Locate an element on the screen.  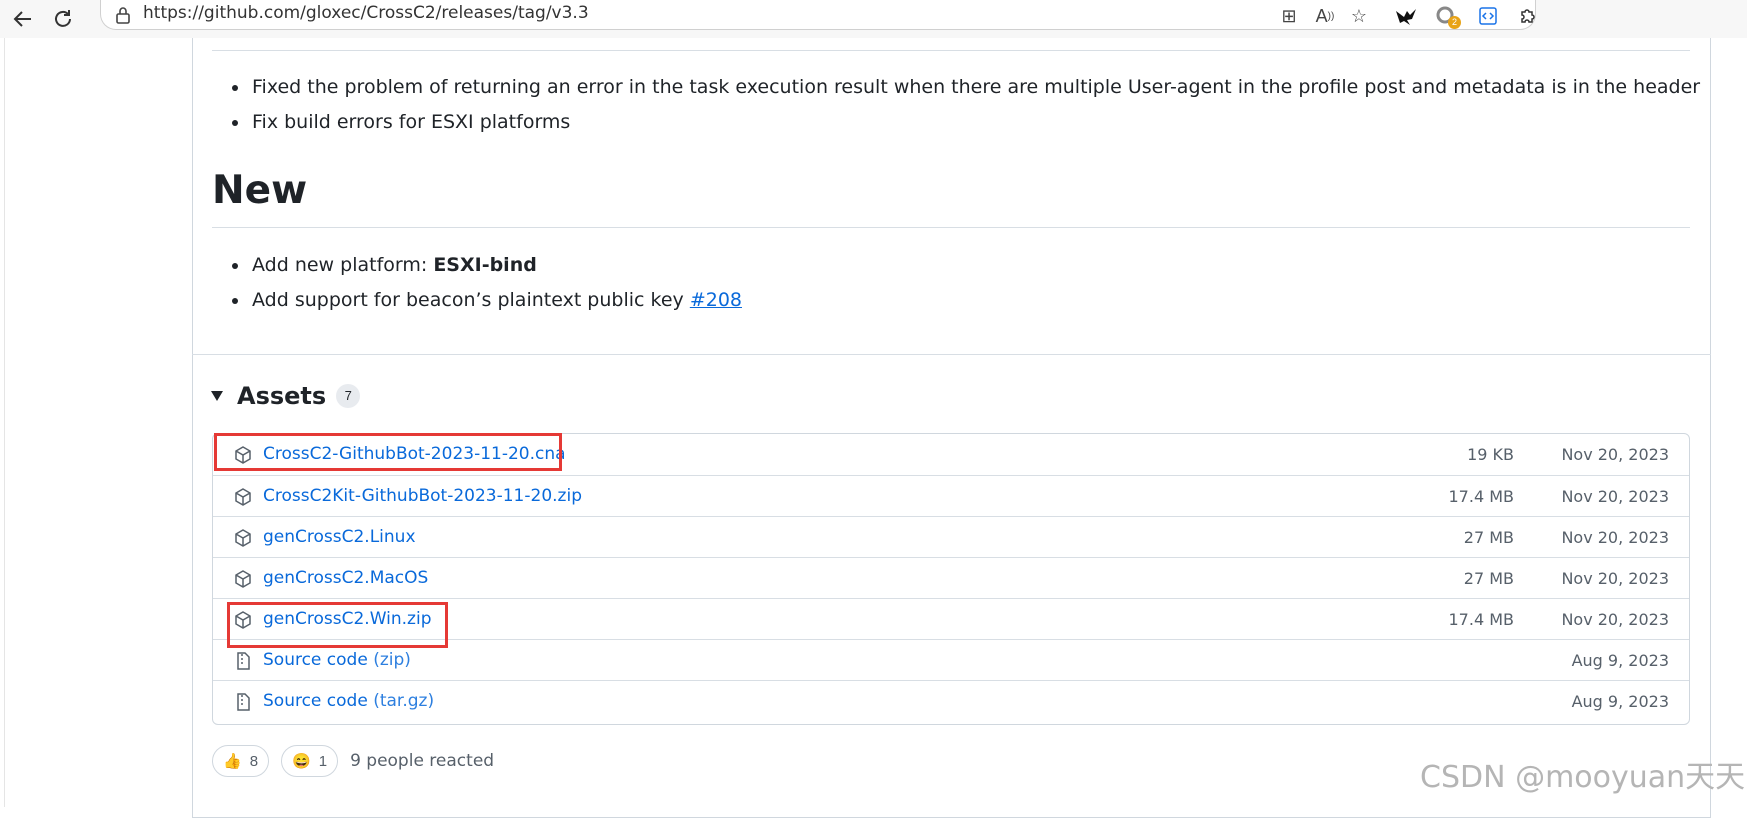
assets-divider is located at coordinates (951, 354).